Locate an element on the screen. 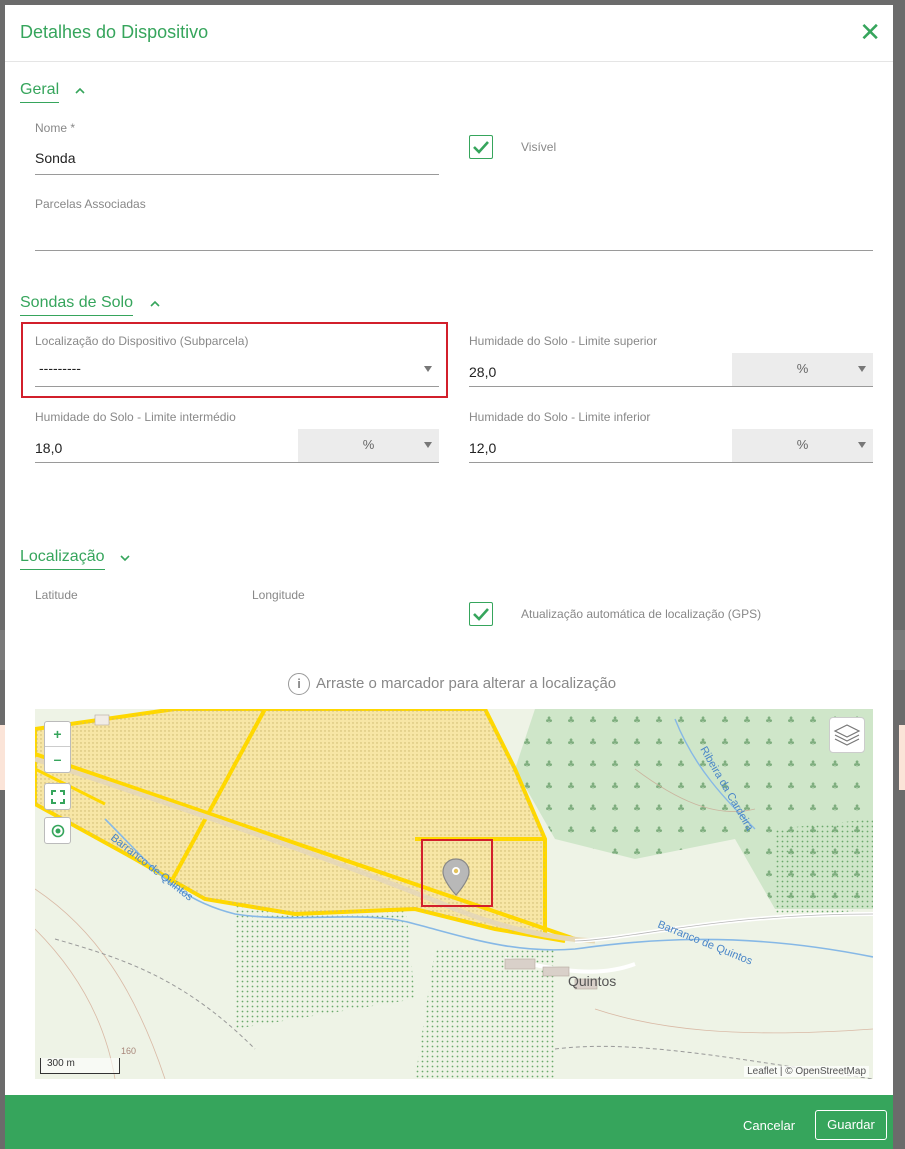 The height and width of the screenshot is (1149, 905). map-attribution: Leaflet | © OpenStreetMap is located at coordinates (806, 1071).